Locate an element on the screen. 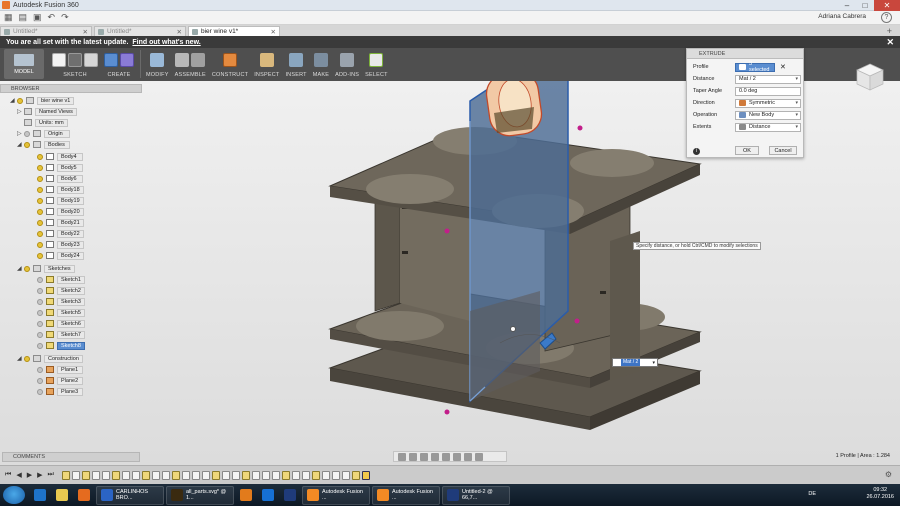 Image resolution: width=900 pixels, height=506 pixels. go-to-end-icon: ⏭ is located at coordinates (50, 475).